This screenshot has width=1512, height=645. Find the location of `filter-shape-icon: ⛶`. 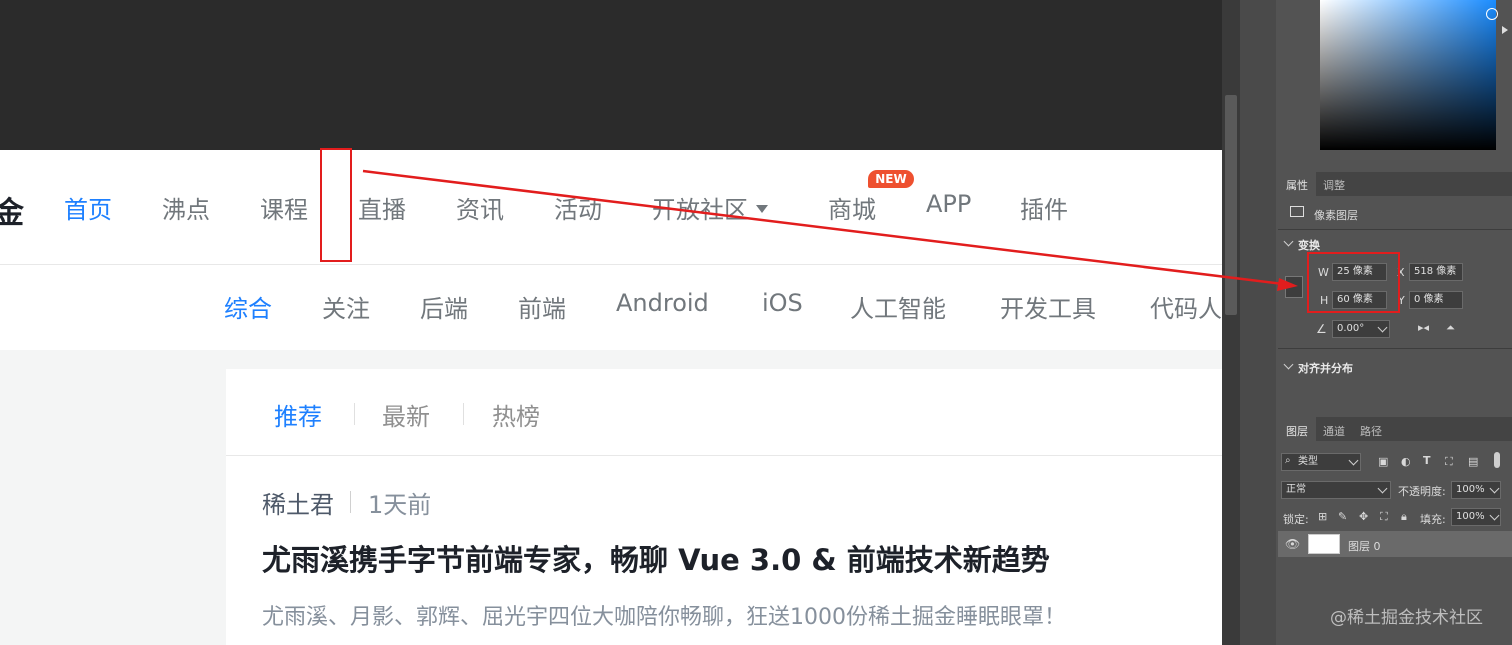

filter-shape-icon: ⛶ is located at coordinates (1449, 462).